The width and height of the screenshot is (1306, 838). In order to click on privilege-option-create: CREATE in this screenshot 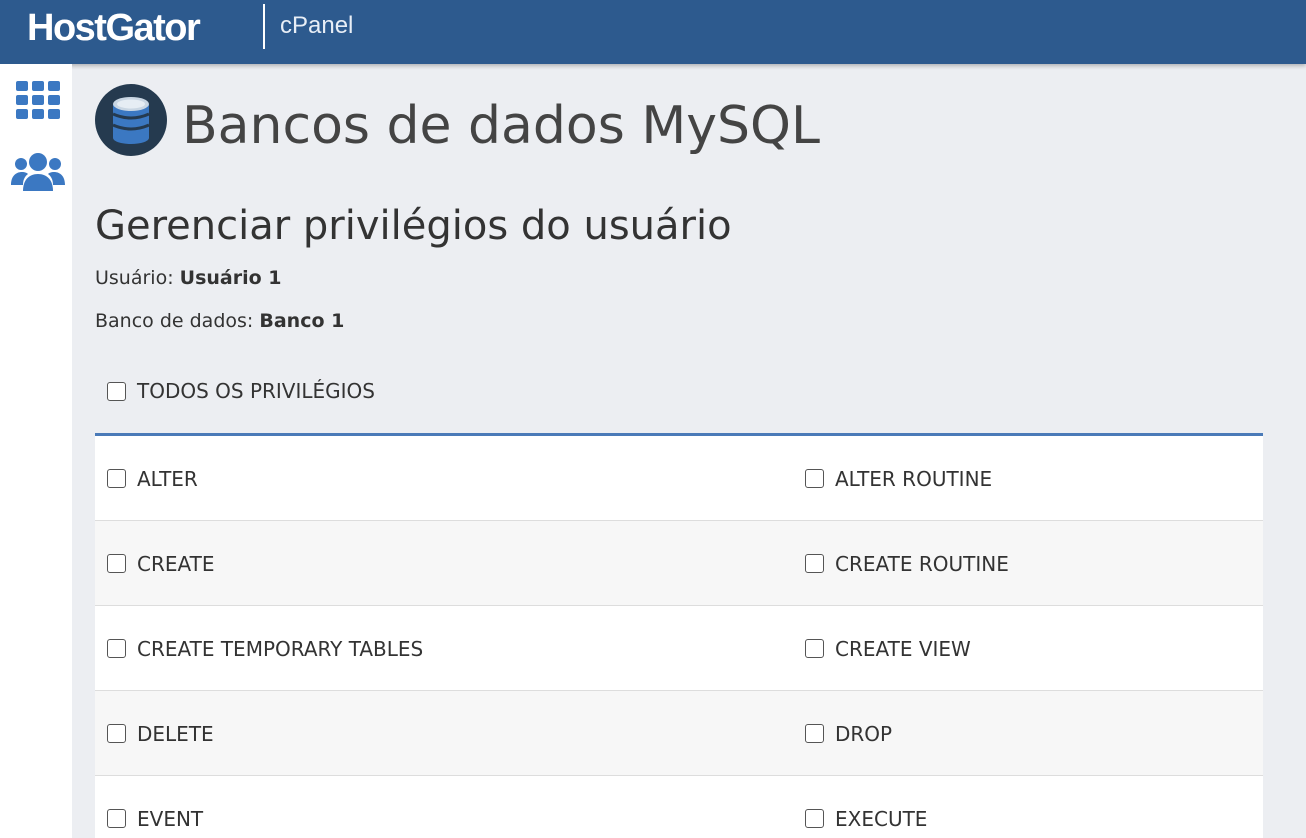, I will do `click(160, 563)`.